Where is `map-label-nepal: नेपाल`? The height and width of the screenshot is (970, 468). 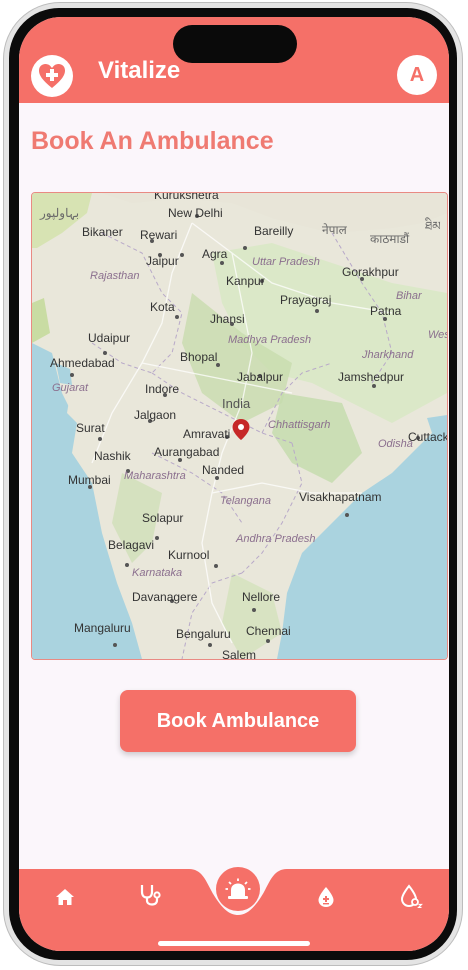
map-label-nepal: नेपाल is located at coordinates (334, 230).